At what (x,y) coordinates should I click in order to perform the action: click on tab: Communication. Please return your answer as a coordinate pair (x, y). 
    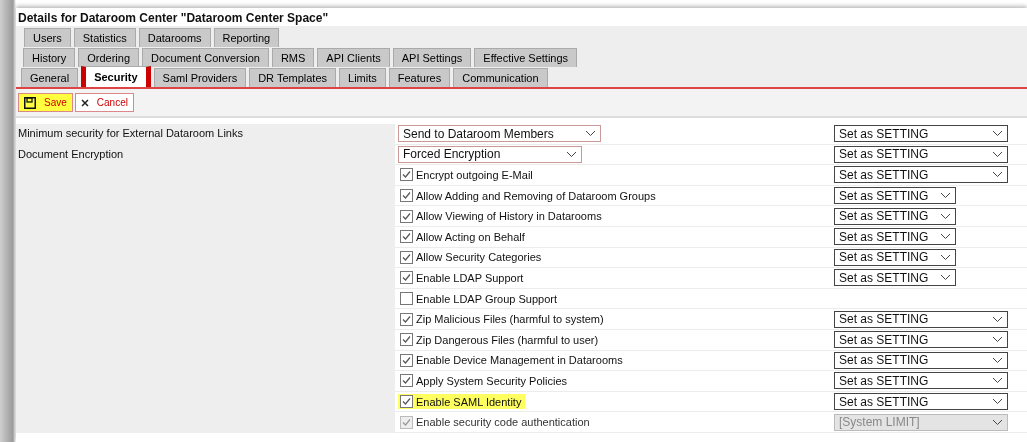
    Looking at the image, I should click on (500, 77).